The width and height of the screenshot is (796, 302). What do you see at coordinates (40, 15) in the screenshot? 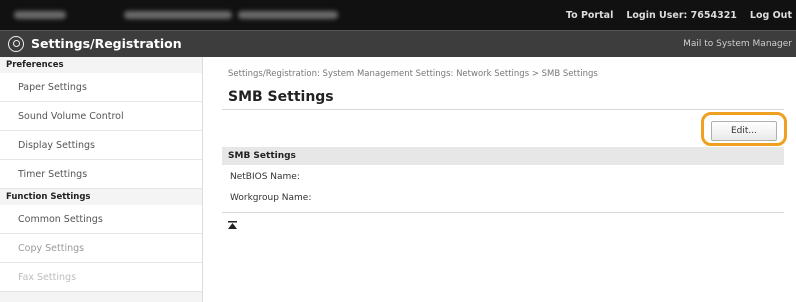
I see `blurred-device-name` at bounding box center [40, 15].